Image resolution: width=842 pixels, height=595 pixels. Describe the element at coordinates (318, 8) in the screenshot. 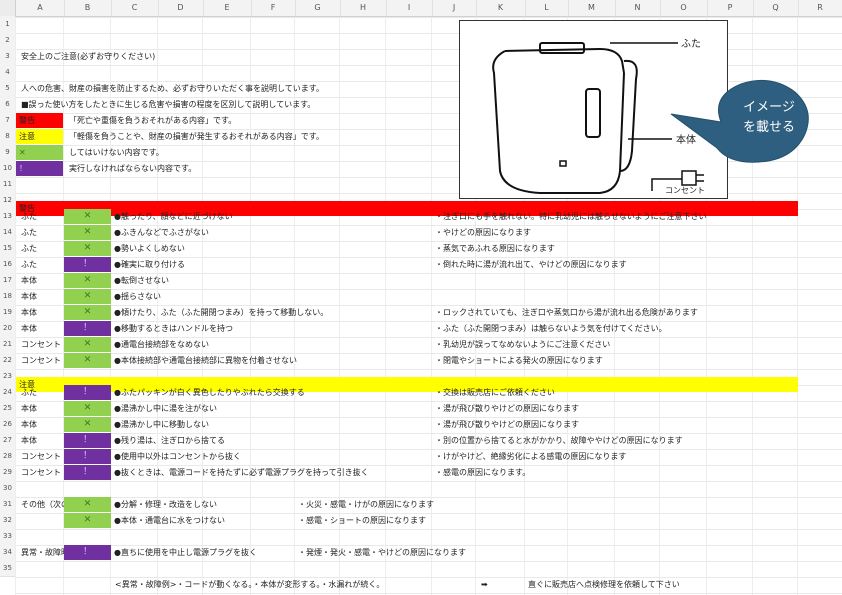

I see `column-header-g: G` at that location.